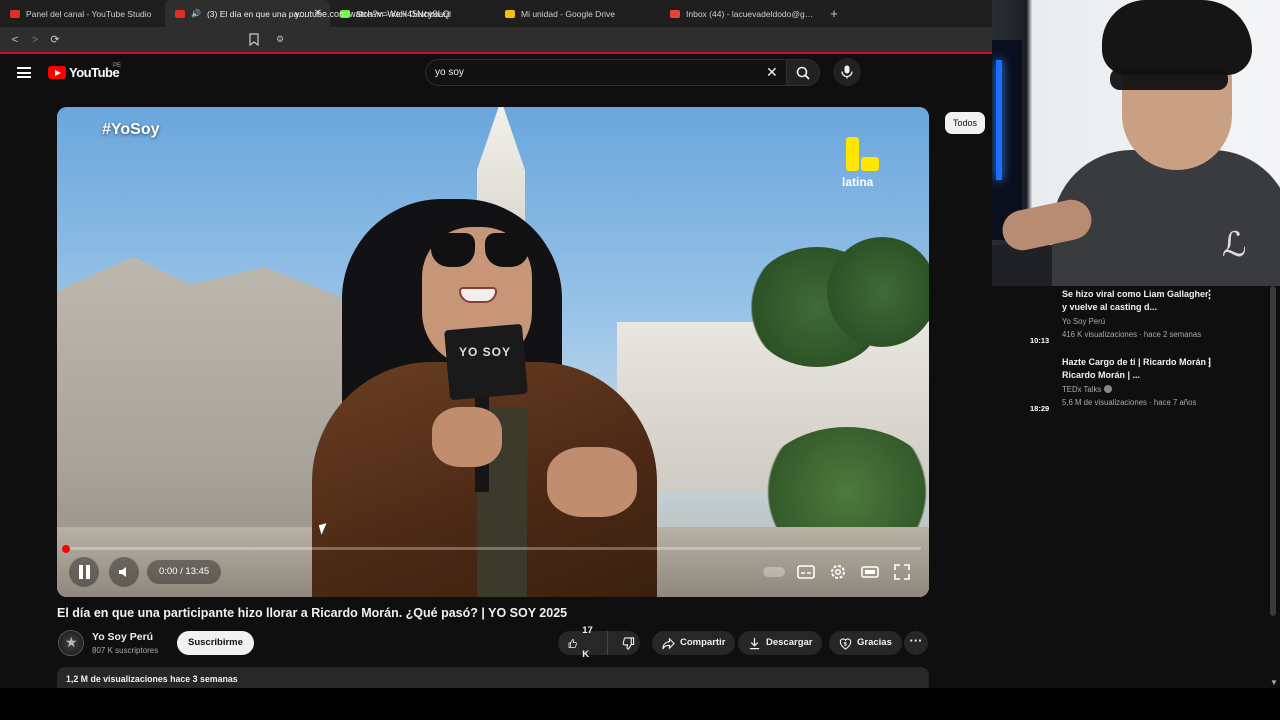  What do you see at coordinates (772, 72) in the screenshot?
I see `clear-search-icon: ✕` at bounding box center [772, 72].